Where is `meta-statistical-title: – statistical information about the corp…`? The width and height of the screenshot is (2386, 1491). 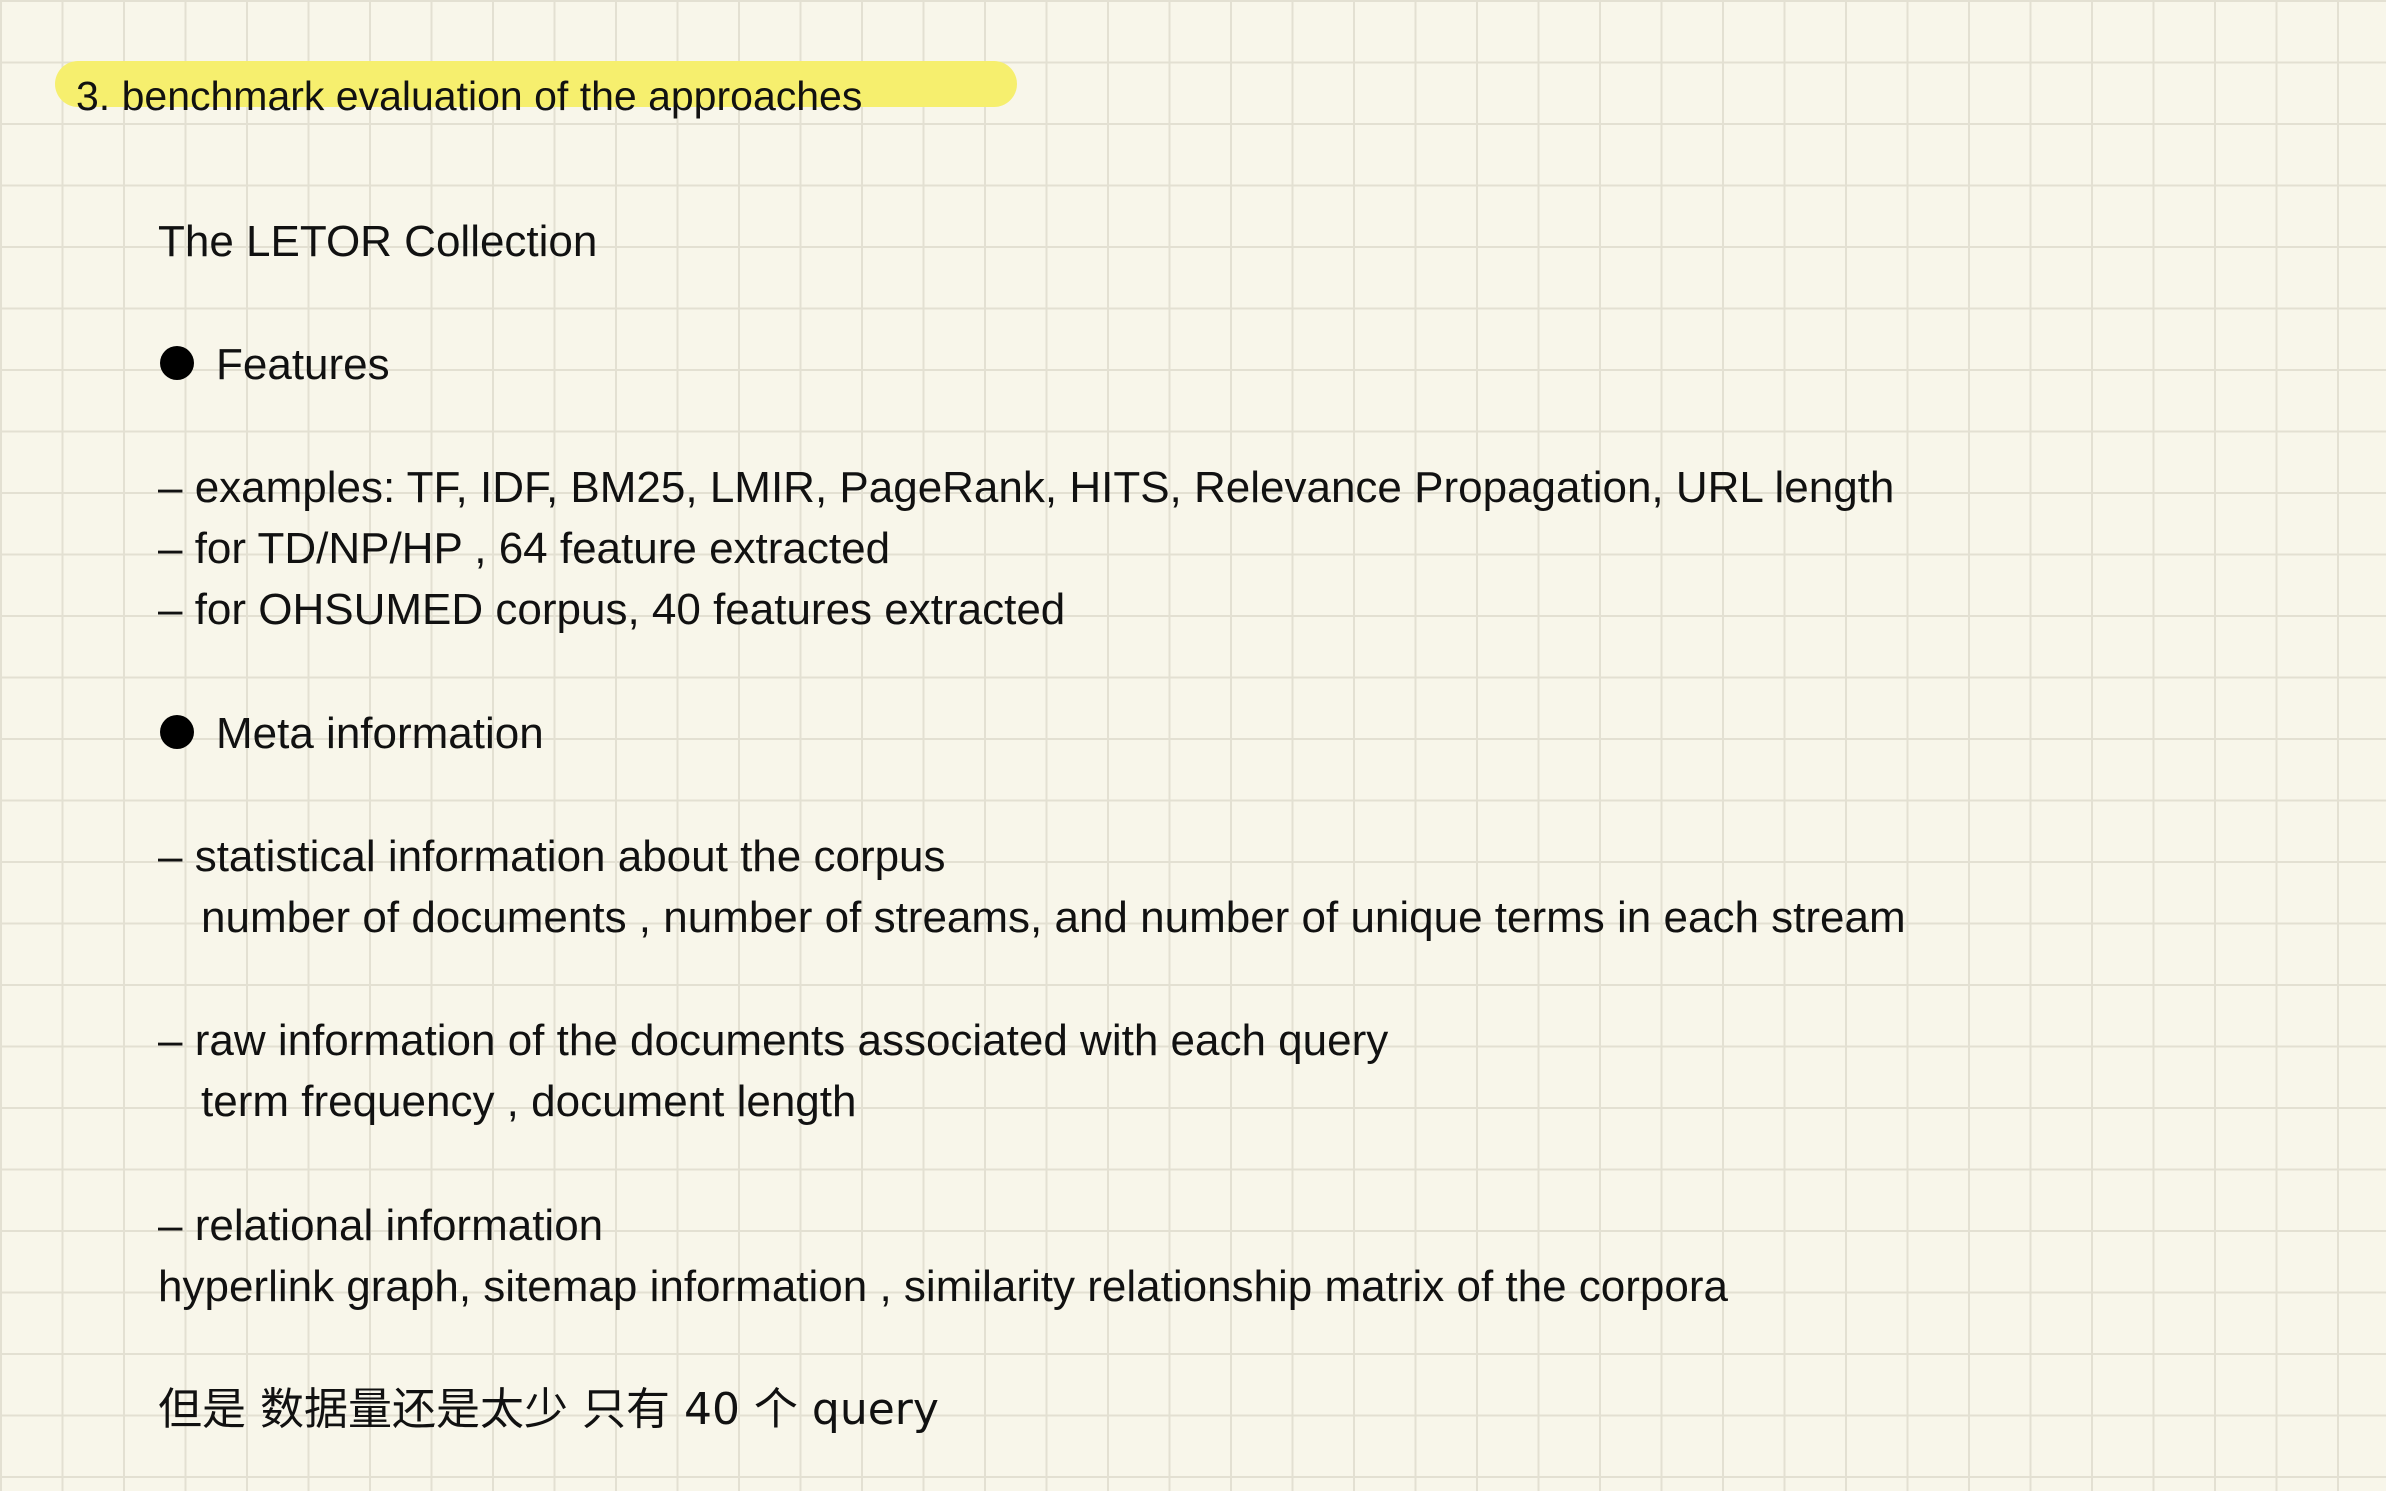
meta-statistical-title: – statistical information about the corp… is located at coordinates (552, 856).